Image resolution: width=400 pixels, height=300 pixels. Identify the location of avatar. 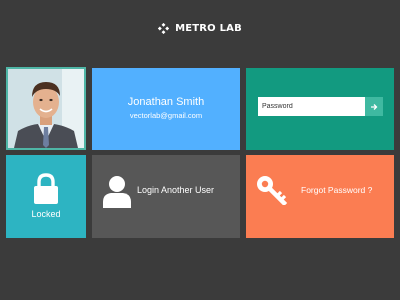
(46, 108).